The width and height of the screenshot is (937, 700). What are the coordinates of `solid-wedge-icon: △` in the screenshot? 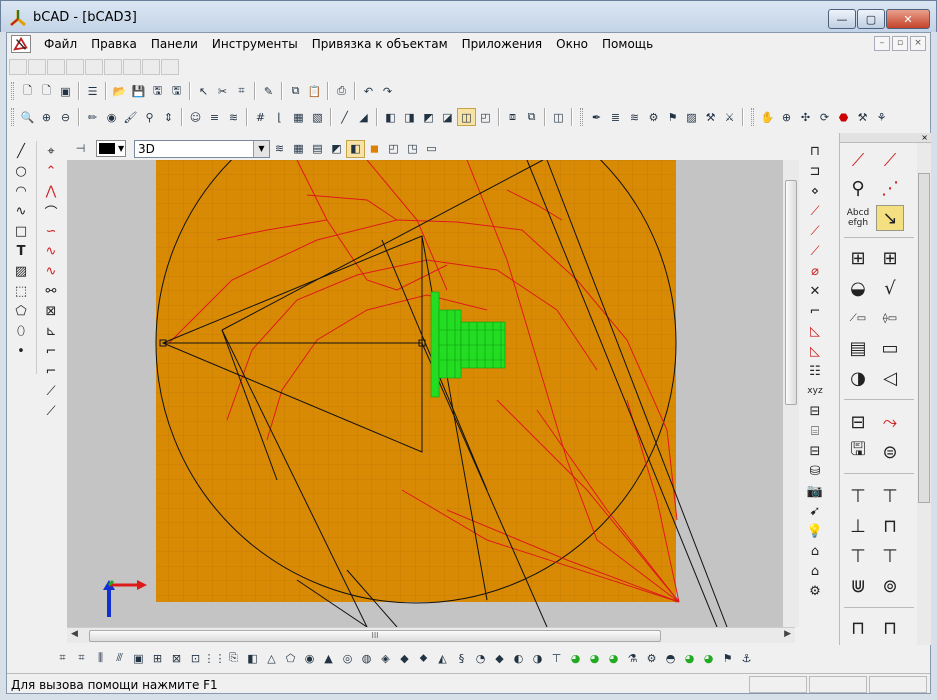 It's located at (271, 658).